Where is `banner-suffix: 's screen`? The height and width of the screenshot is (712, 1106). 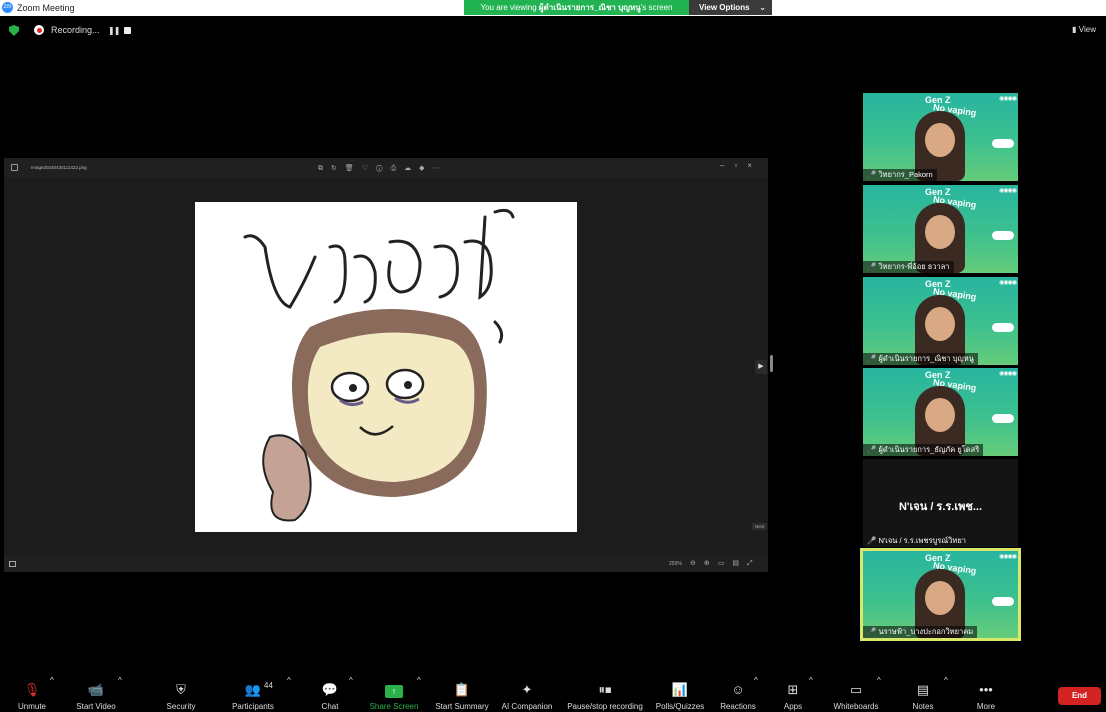
banner-suffix: 's screen is located at coordinates (656, 7).